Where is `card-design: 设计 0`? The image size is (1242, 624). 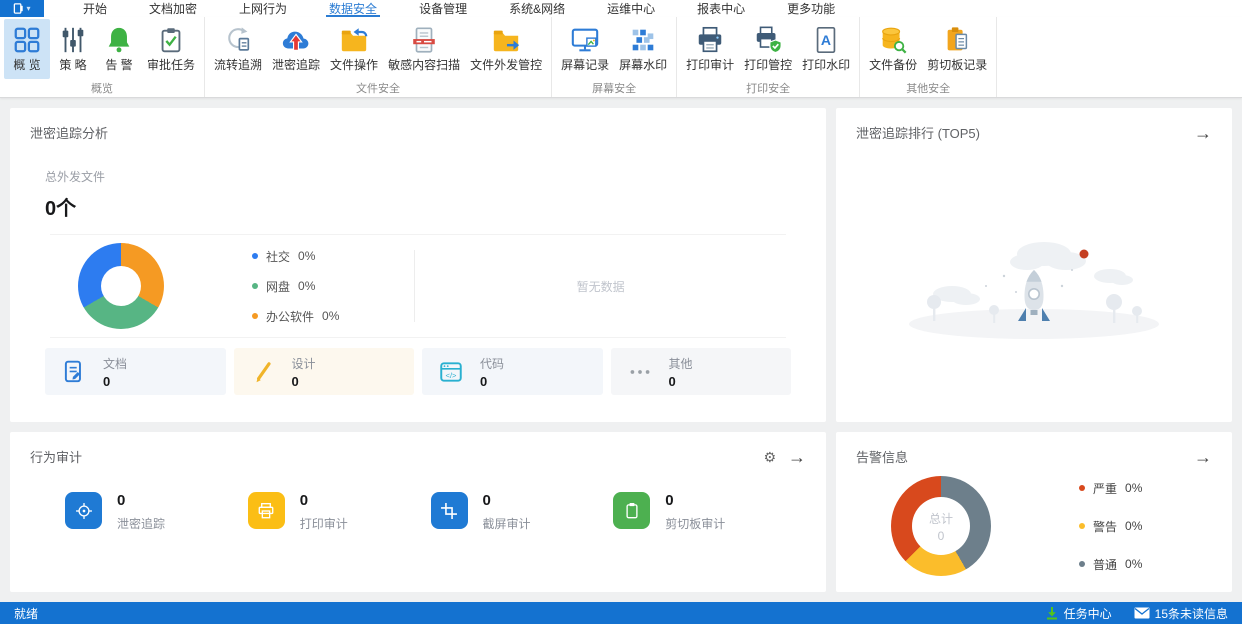
card-design: 设计 0 is located at coordinates (323, 371).